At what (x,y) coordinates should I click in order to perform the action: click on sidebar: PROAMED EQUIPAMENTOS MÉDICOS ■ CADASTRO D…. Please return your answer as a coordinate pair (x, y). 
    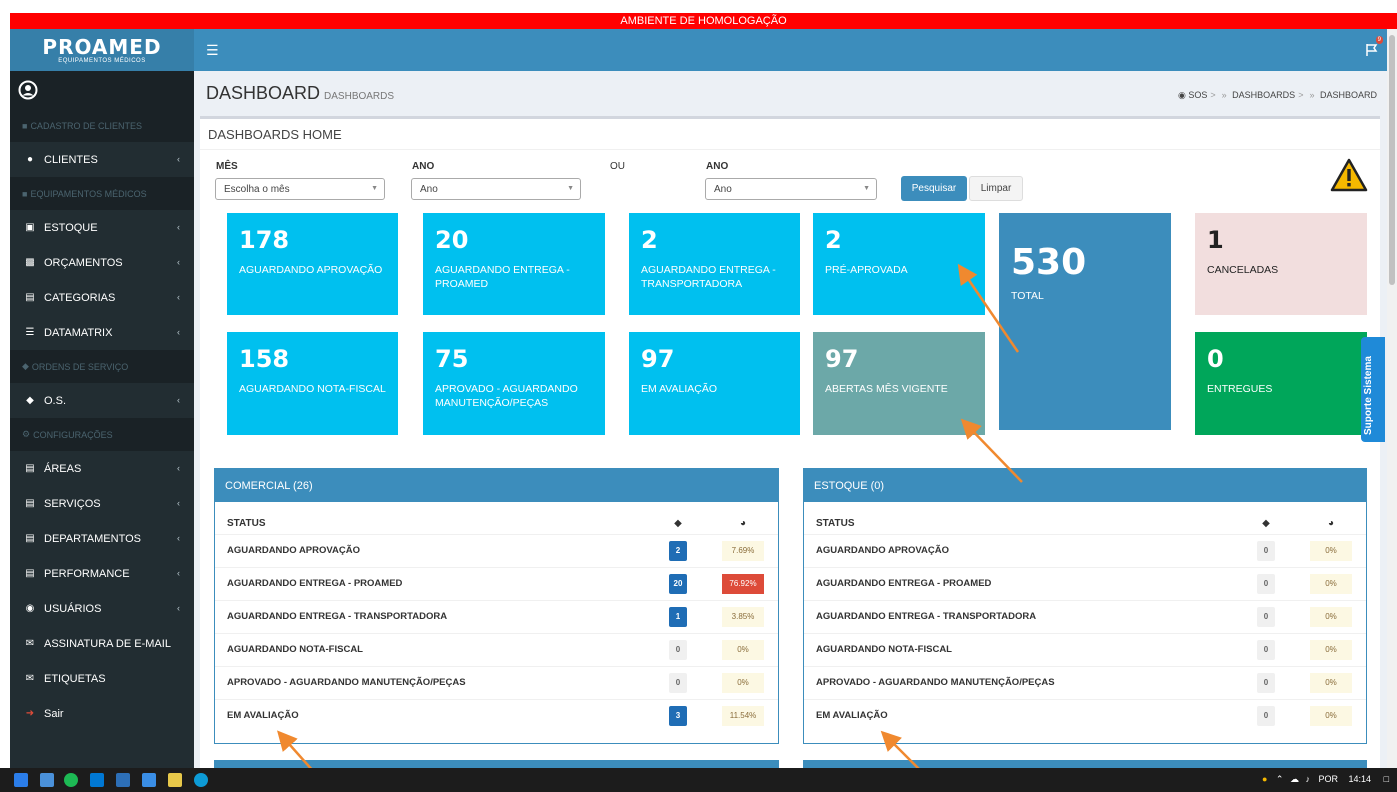
    Looking at the image, I should click on (102, 398).